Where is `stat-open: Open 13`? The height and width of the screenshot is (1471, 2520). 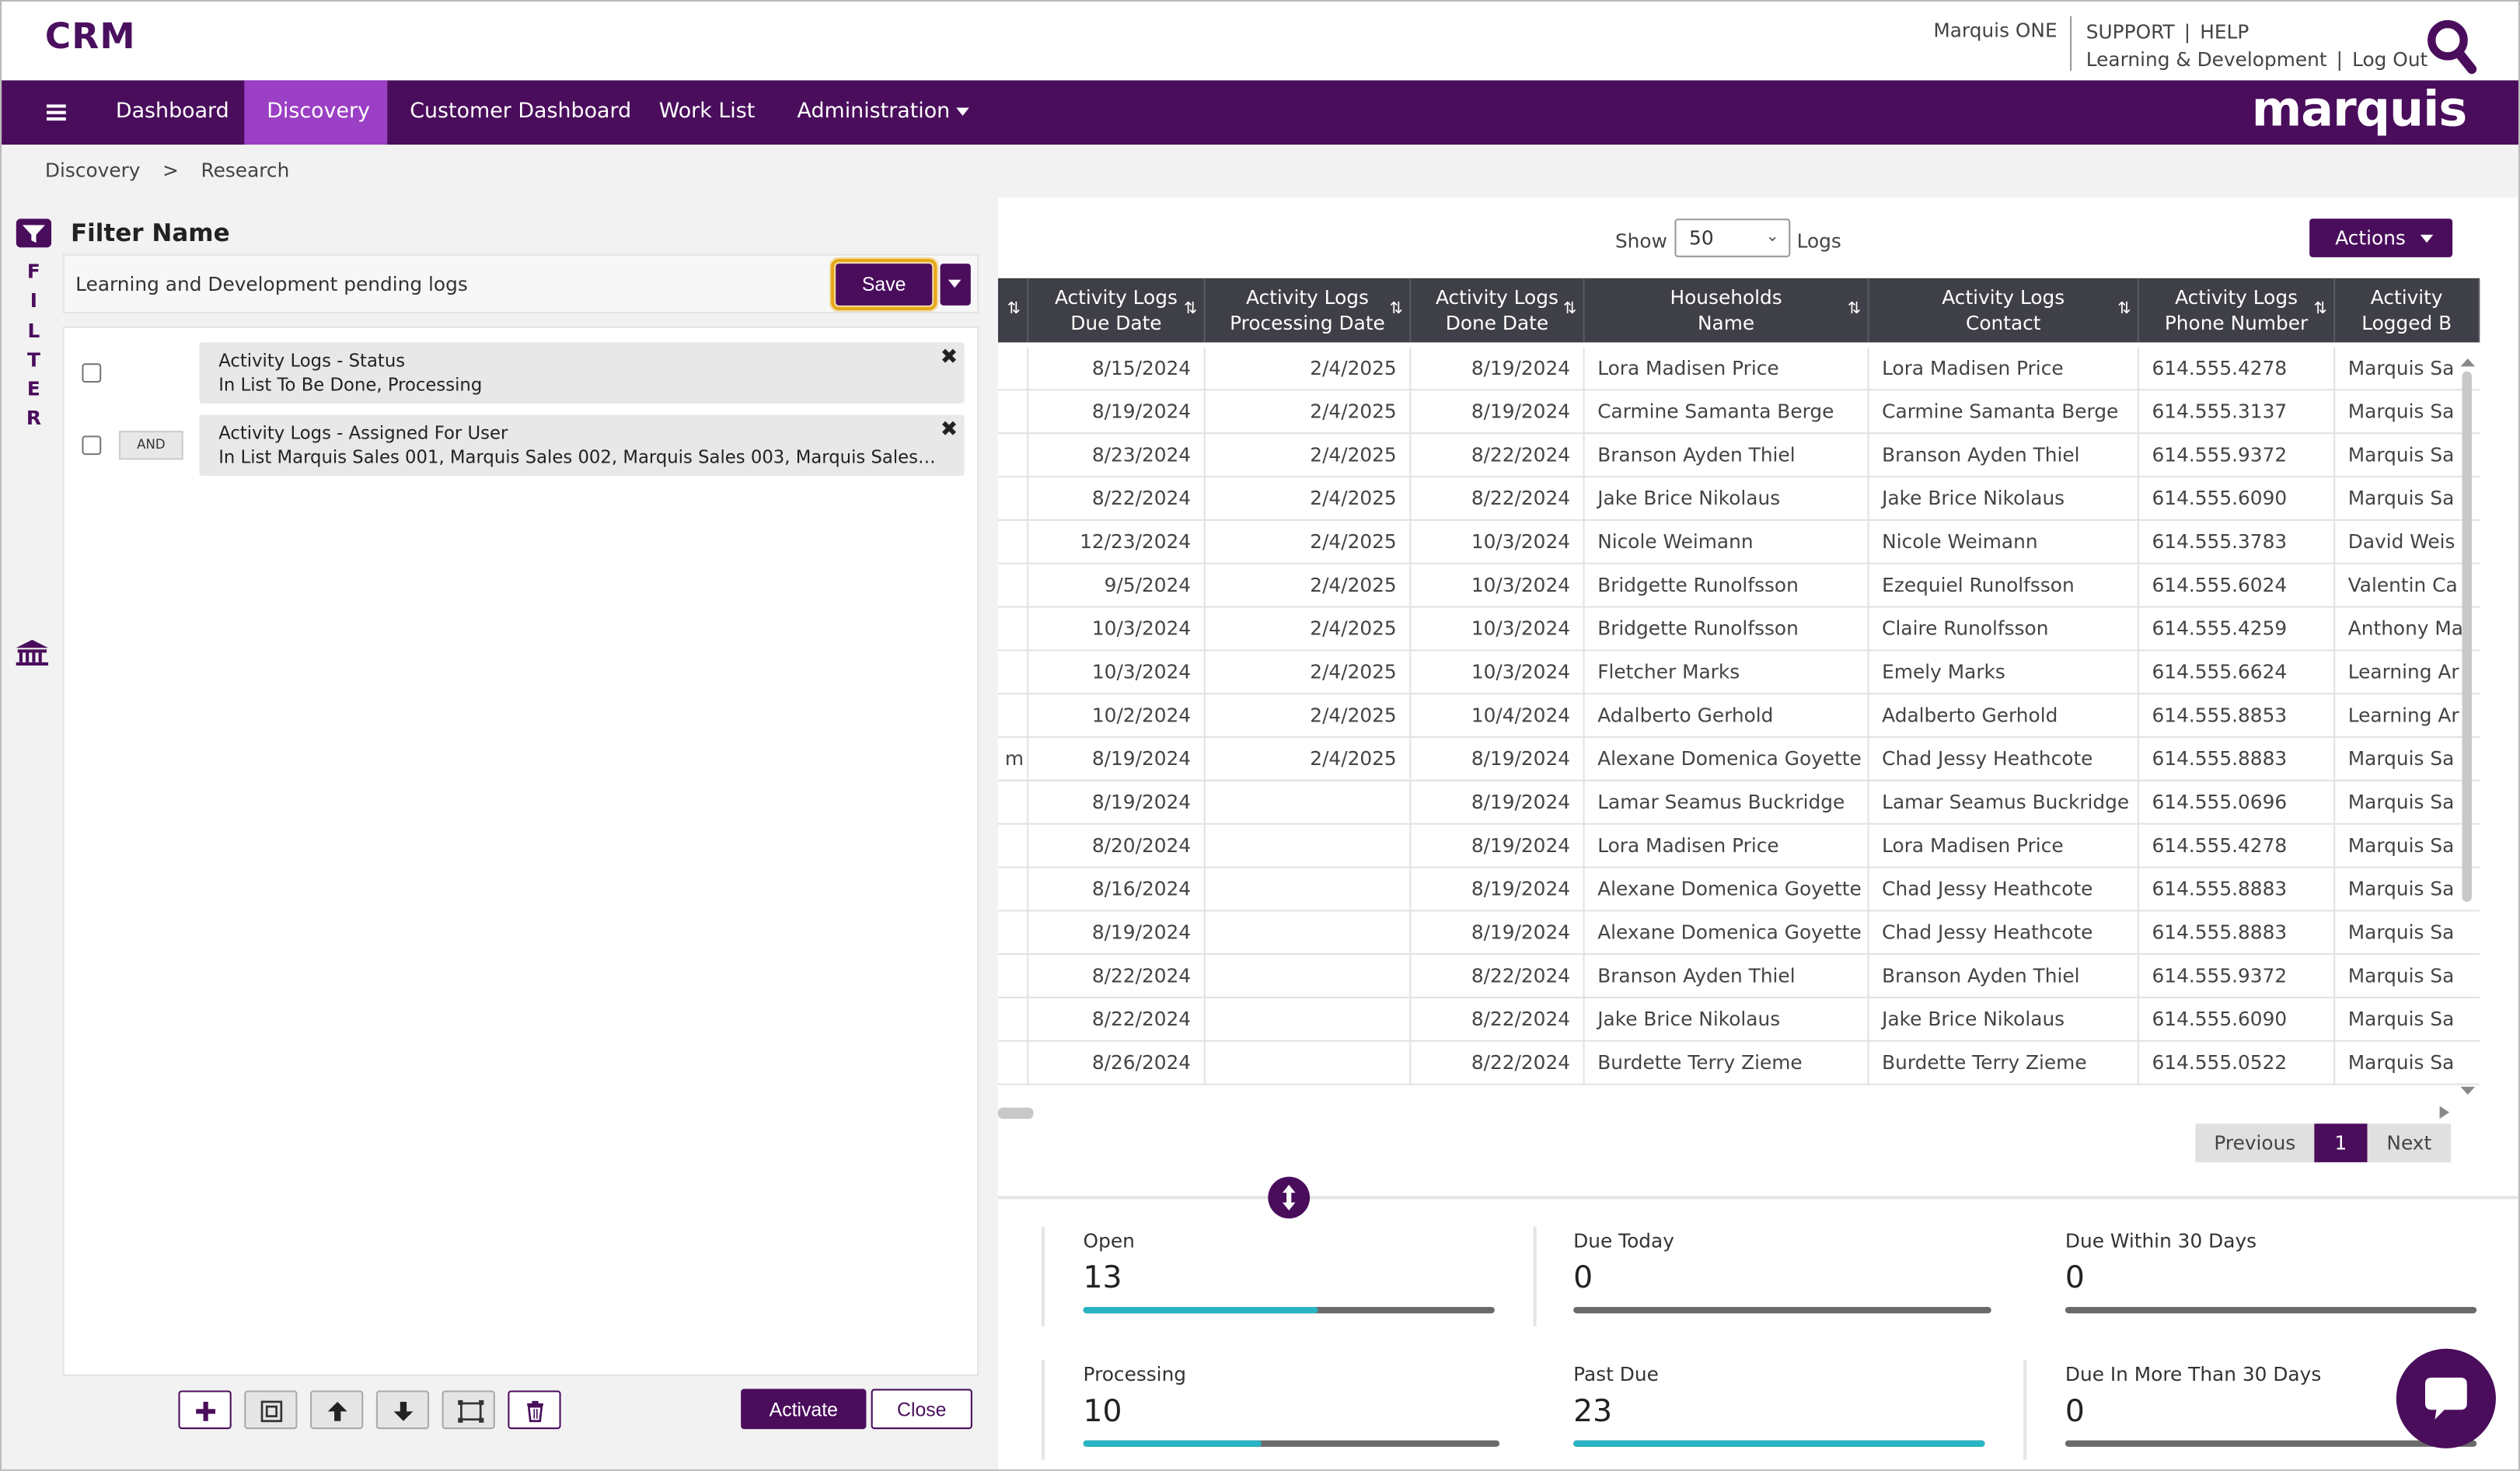
stat-open: Open 13 is located at coordinates (1292, 1267).